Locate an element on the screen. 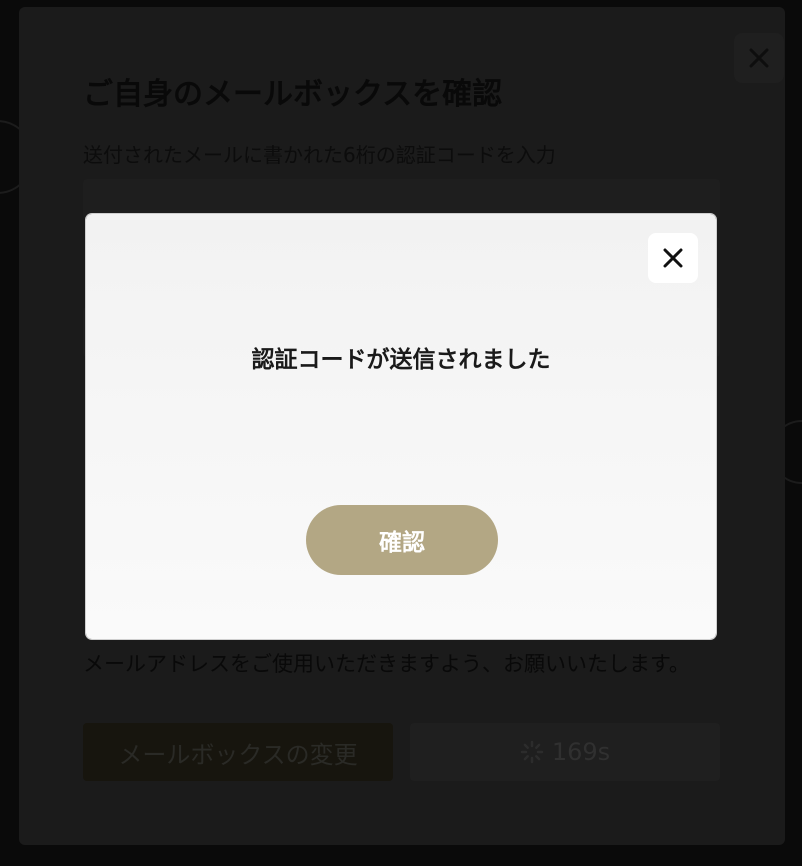 The width and height of the screenshot is (802, 866). dialog-message: 認証コードが送信されました is located at coordinates (401, 360).